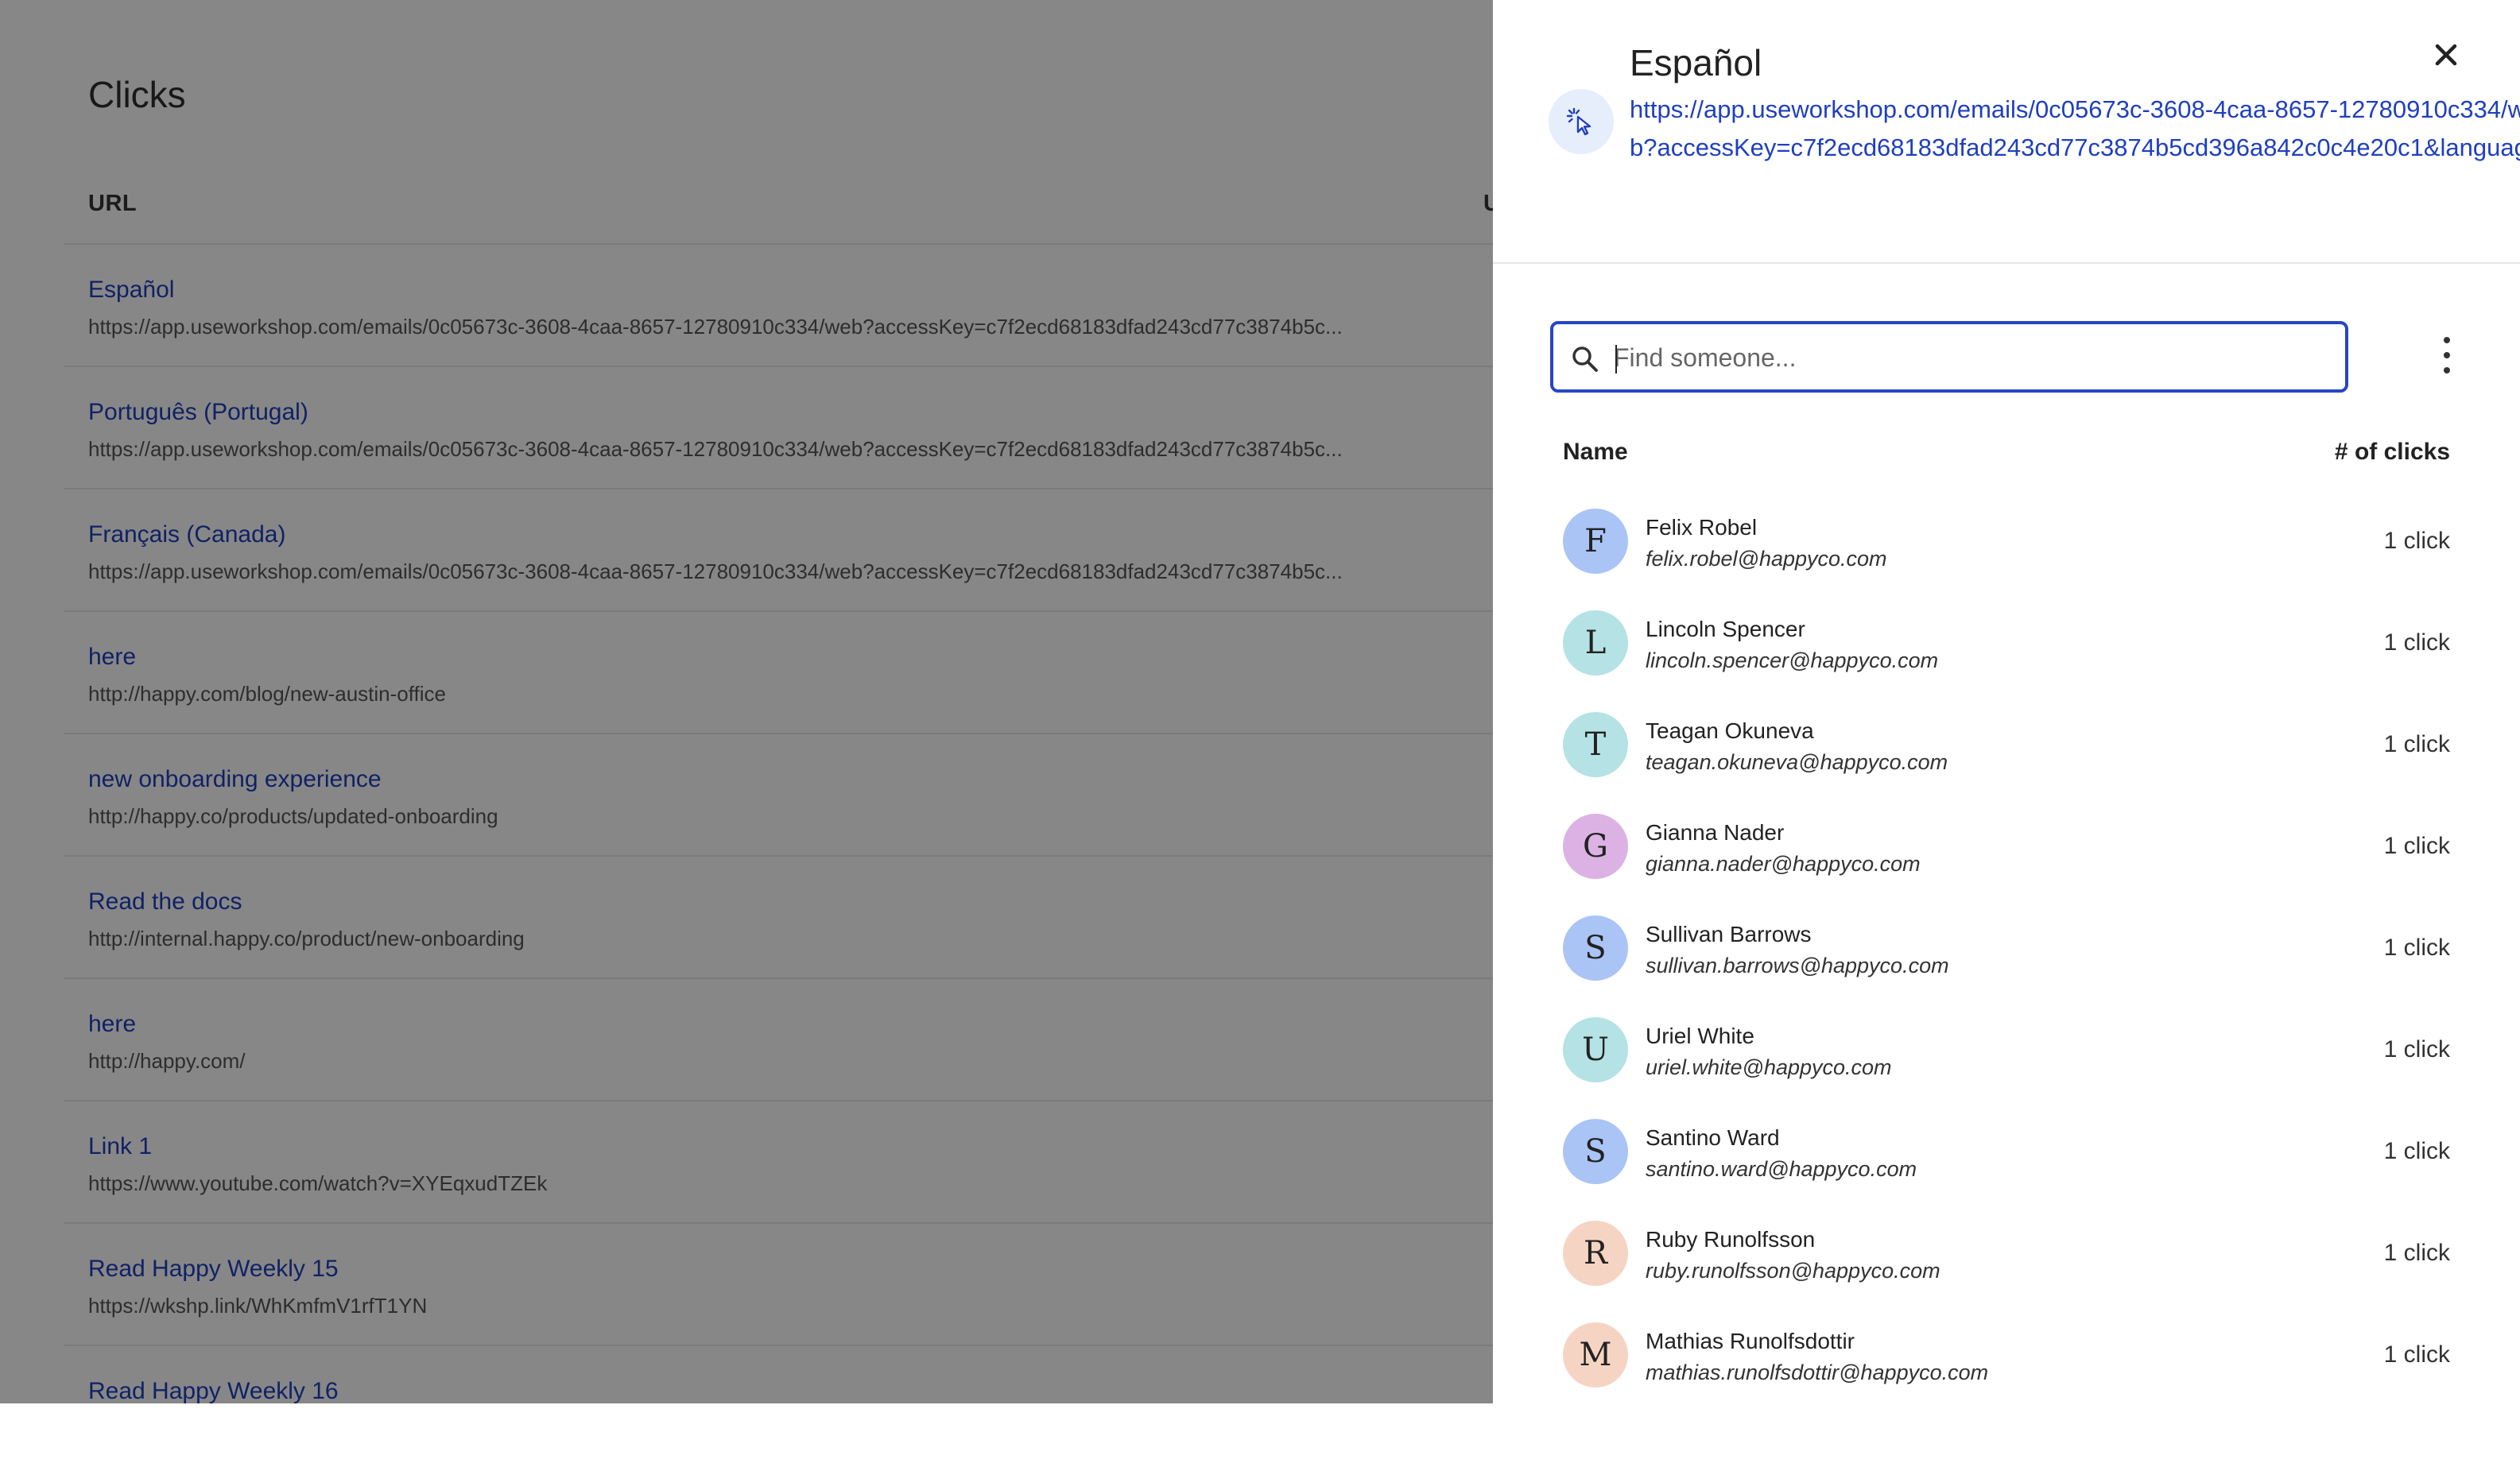 The height and width of the screenshot is (1467, 2520). What do you see at coordinates (1729, 934) in the screenshot?
I see `person-name: Sullivan Barrows` at bounding box center [1729, 934].